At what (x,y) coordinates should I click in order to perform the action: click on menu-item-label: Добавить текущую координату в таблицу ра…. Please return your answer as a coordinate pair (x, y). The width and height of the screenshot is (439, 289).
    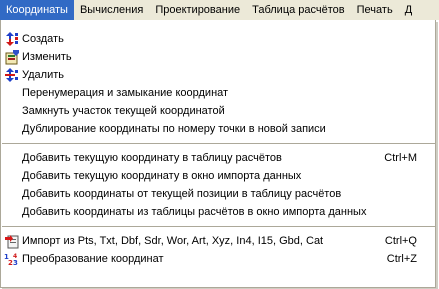
    Looking at the image, I should click on (152, 158).